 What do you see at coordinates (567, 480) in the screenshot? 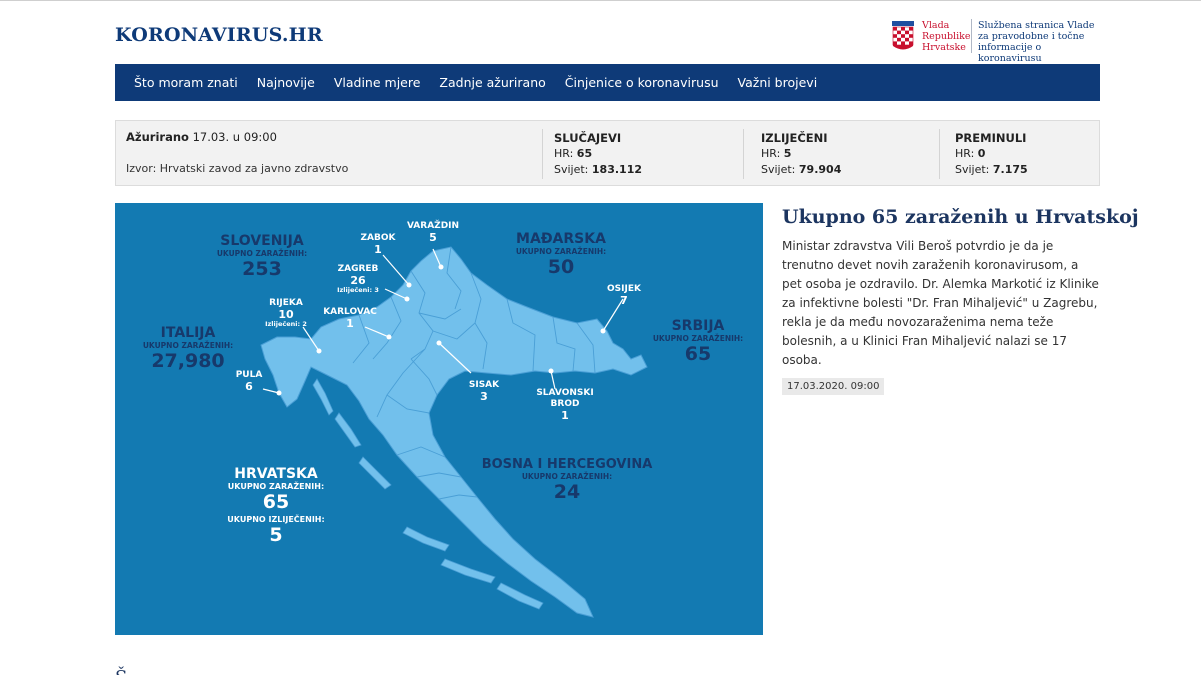
I see `country-bih: BOSNA I HERCEGOVINA UKUPNO ZARAŽENIH: 24` at bounding box center [567, 480].